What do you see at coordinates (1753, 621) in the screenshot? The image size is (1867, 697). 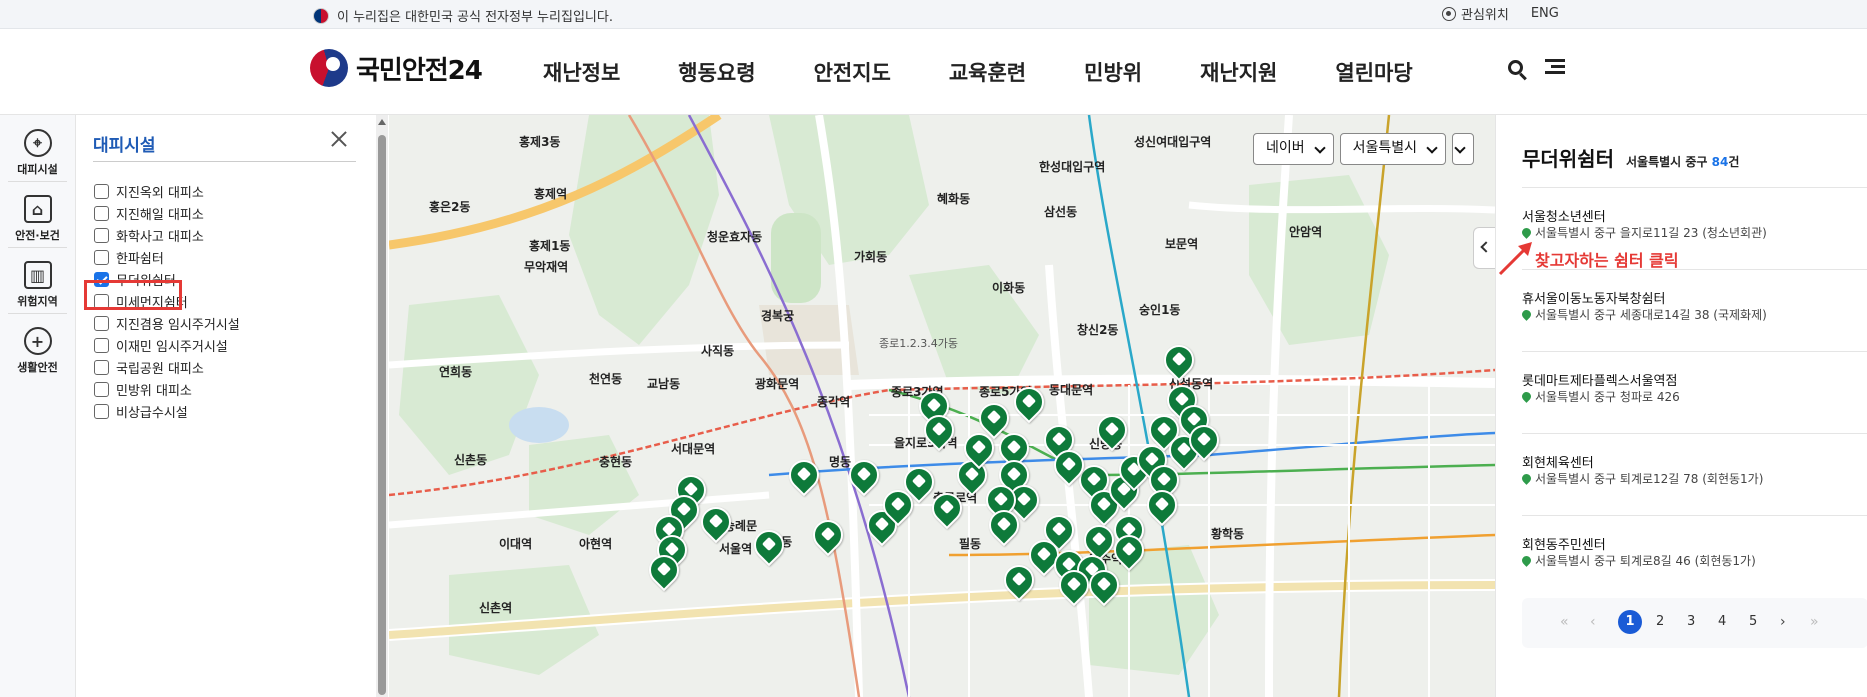 I see `page-number: 5` at bounding box center [1753, 621].